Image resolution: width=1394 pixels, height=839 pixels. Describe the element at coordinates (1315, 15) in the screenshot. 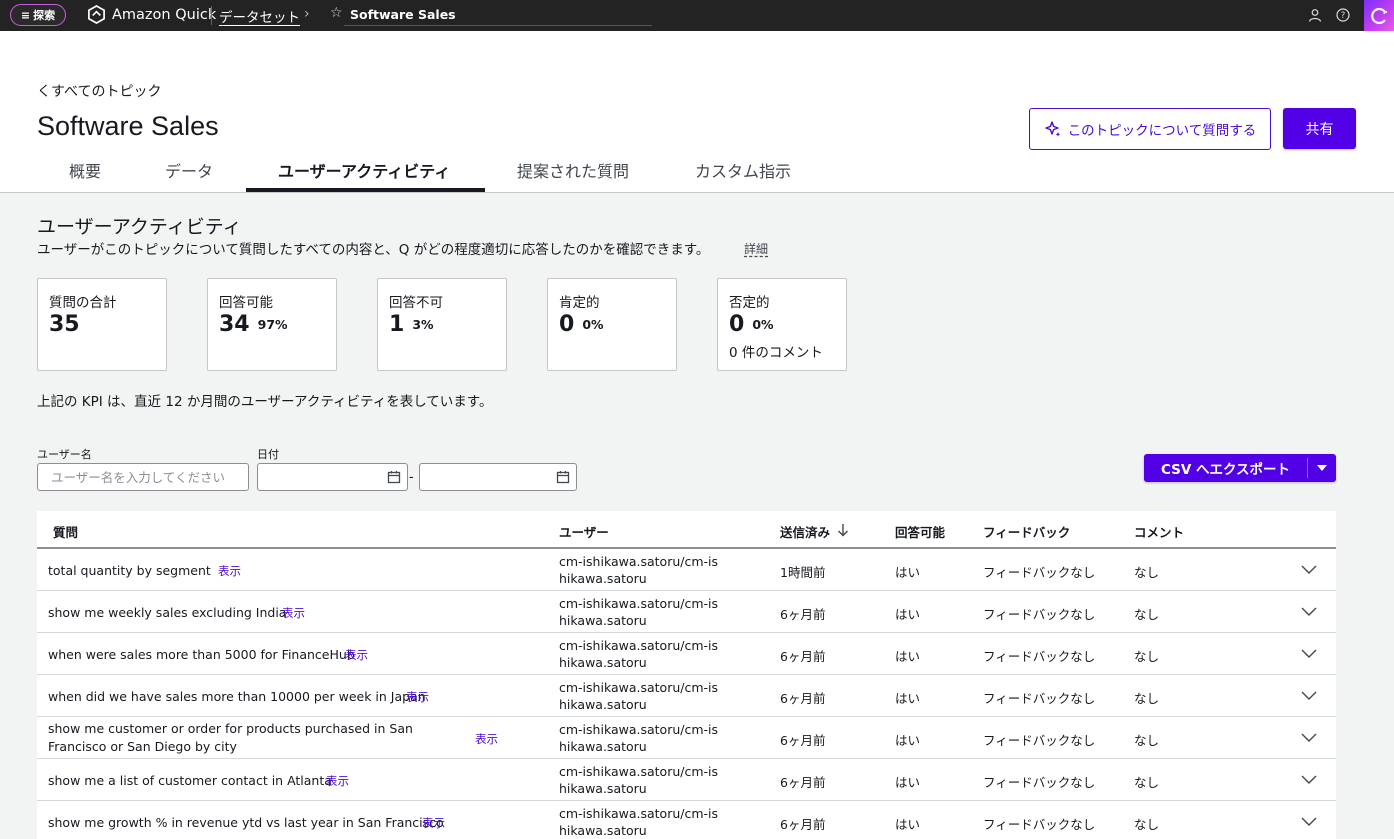

I see `user-icon` at that location.